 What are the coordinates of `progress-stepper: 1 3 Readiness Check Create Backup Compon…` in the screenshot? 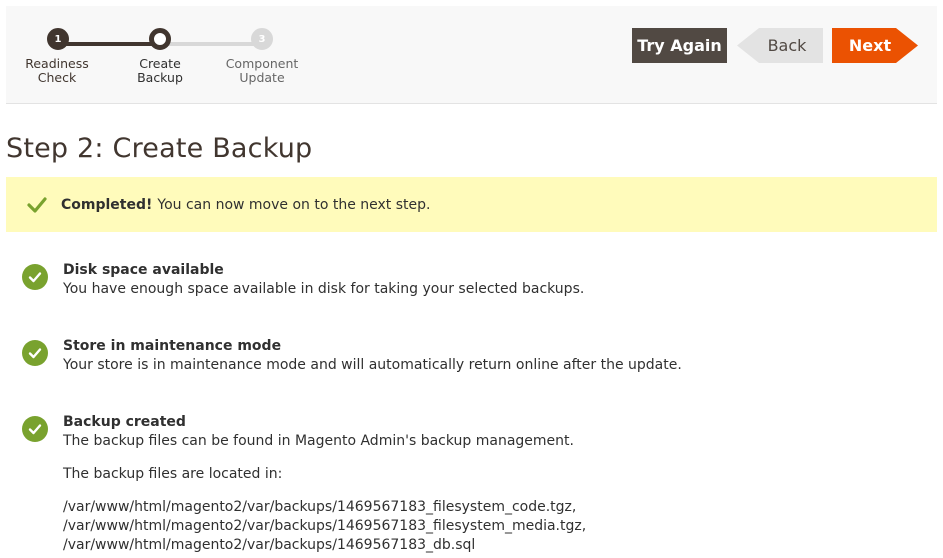 It's located at (166, 55).